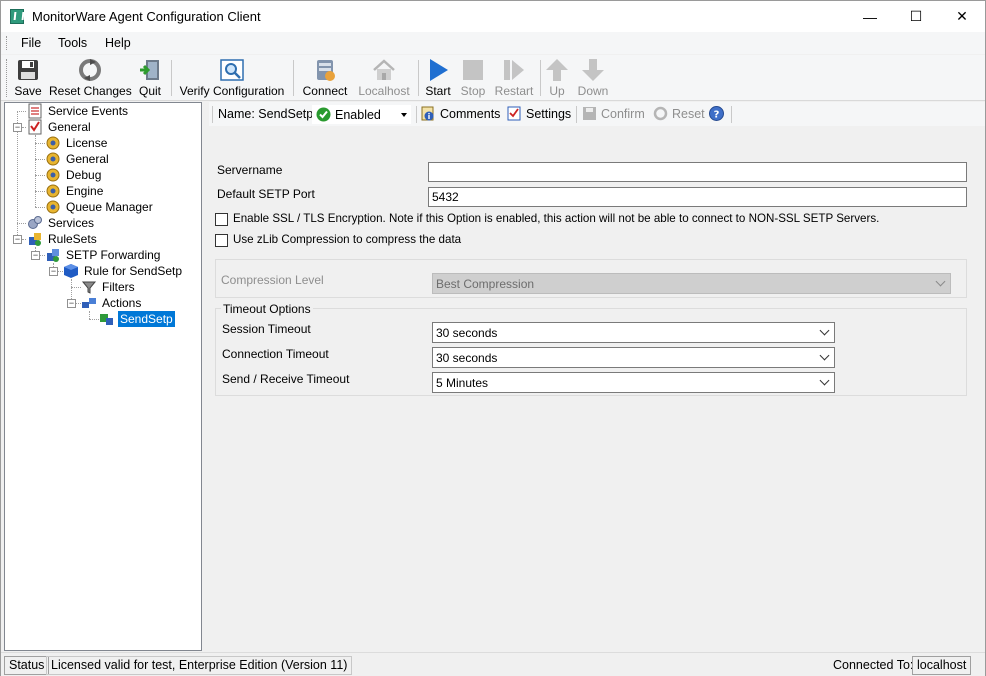 This screenshot has height=676, width=986. I want to click on action-name-label: Name: SendSetp, so click(266, 114).